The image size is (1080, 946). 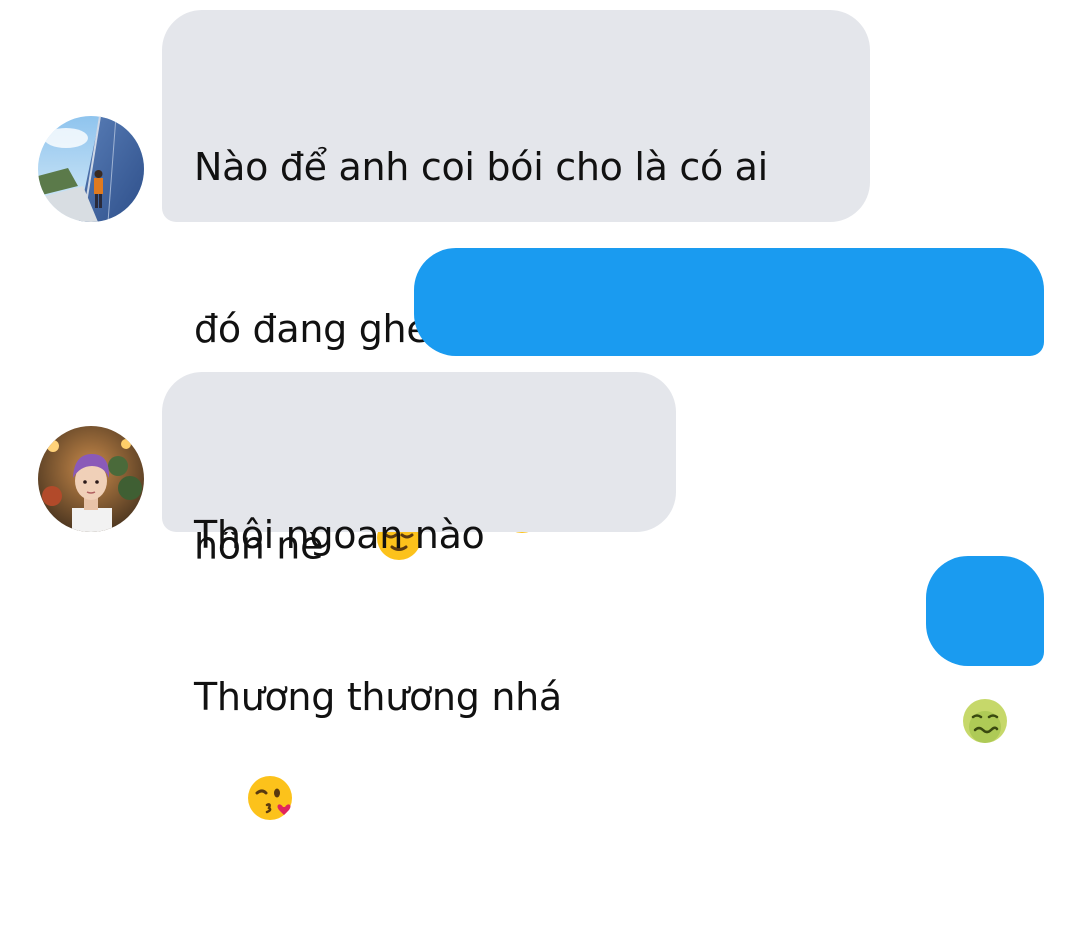 What do you see at coordinates (91, 169) in the screenshot?
I see `sender-avatar-landscape` at bounding box center [91, 169].